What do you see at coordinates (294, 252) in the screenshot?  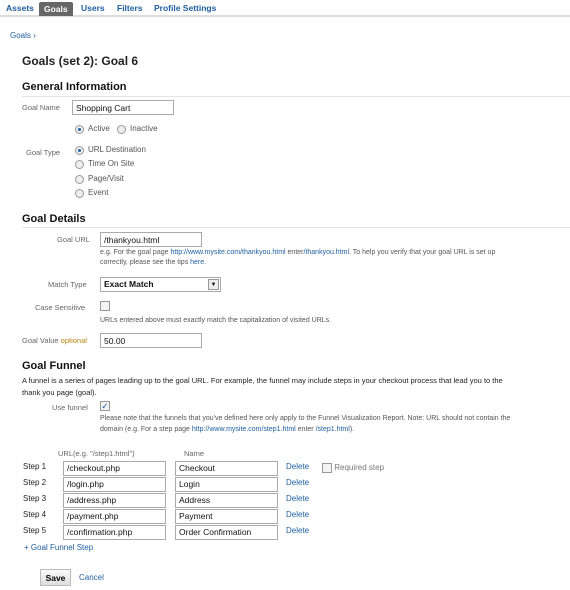 I see `help-text: enter` at bounding box center [294, 252].